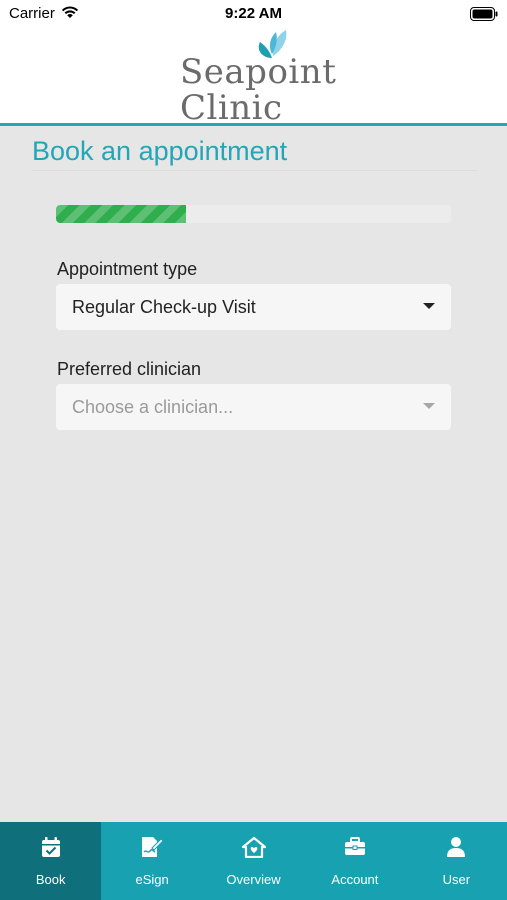 The height and width of the screenshot is (900, 507). I want to click on bottom-tab-bar: Book eSign Overview Account User, so click(253, 861).